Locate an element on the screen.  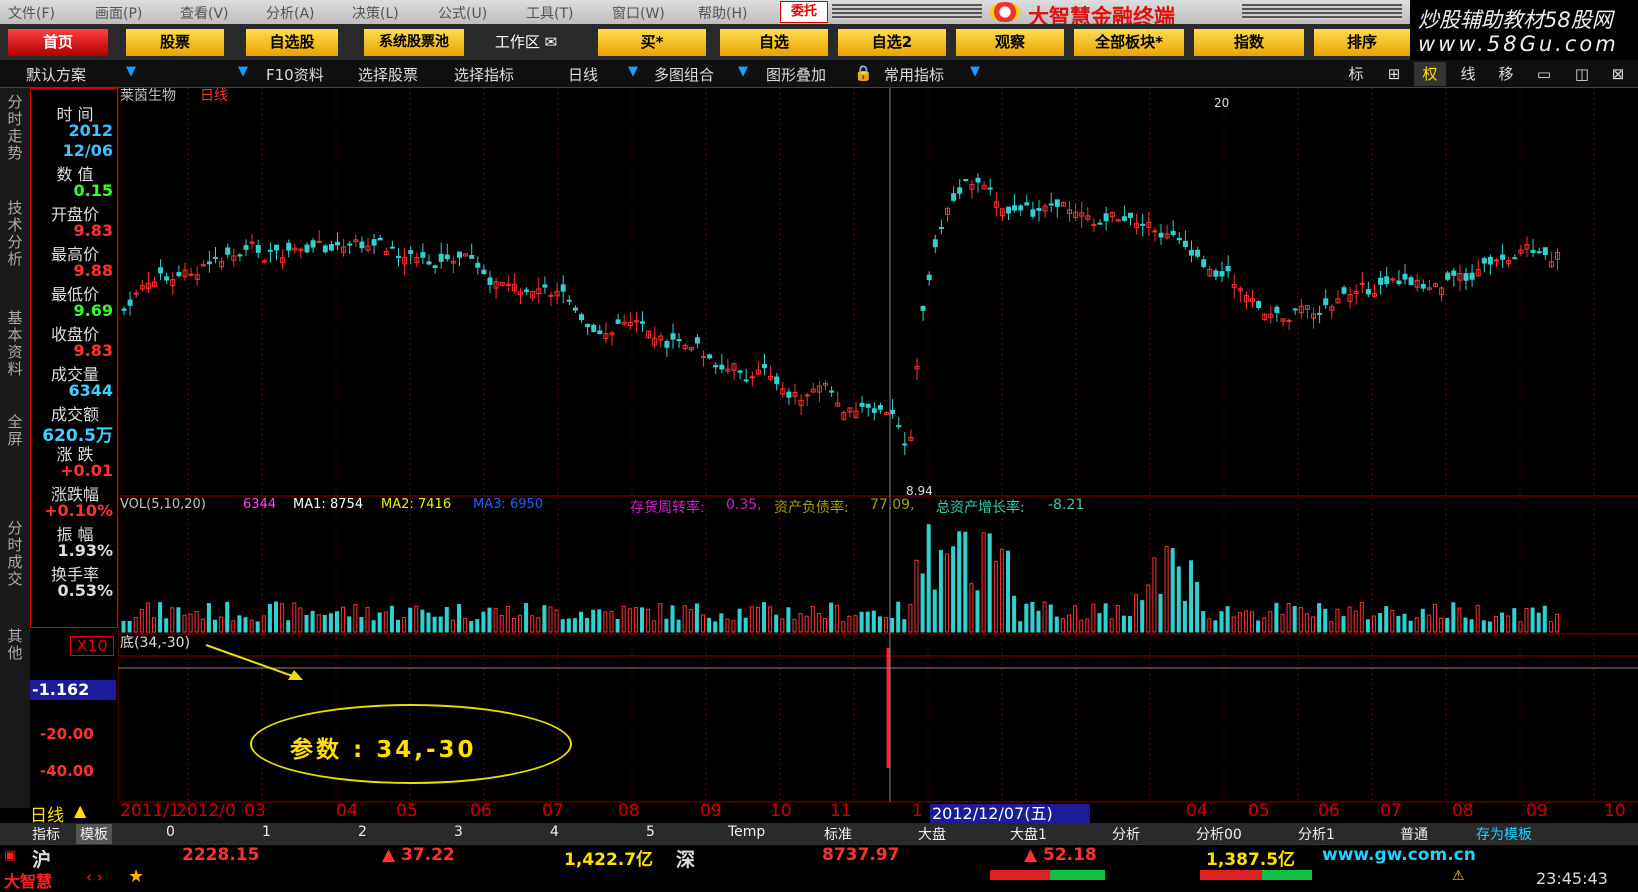
website-link: www.gw.com.cn is located at coordinates (1399, 855).